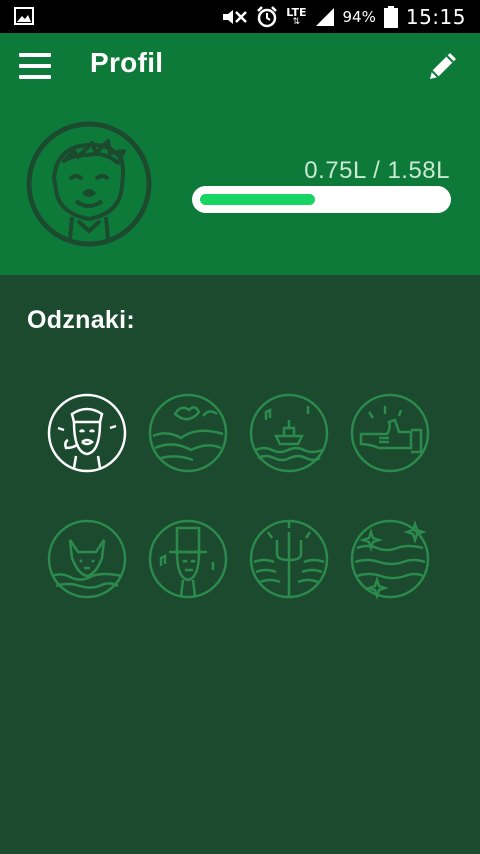 The image size is (480, 854). Describe the element at coordinates (377, 170) in the screenshot. I see `water-progress-text: 0.75L / 1.58L` at that location.